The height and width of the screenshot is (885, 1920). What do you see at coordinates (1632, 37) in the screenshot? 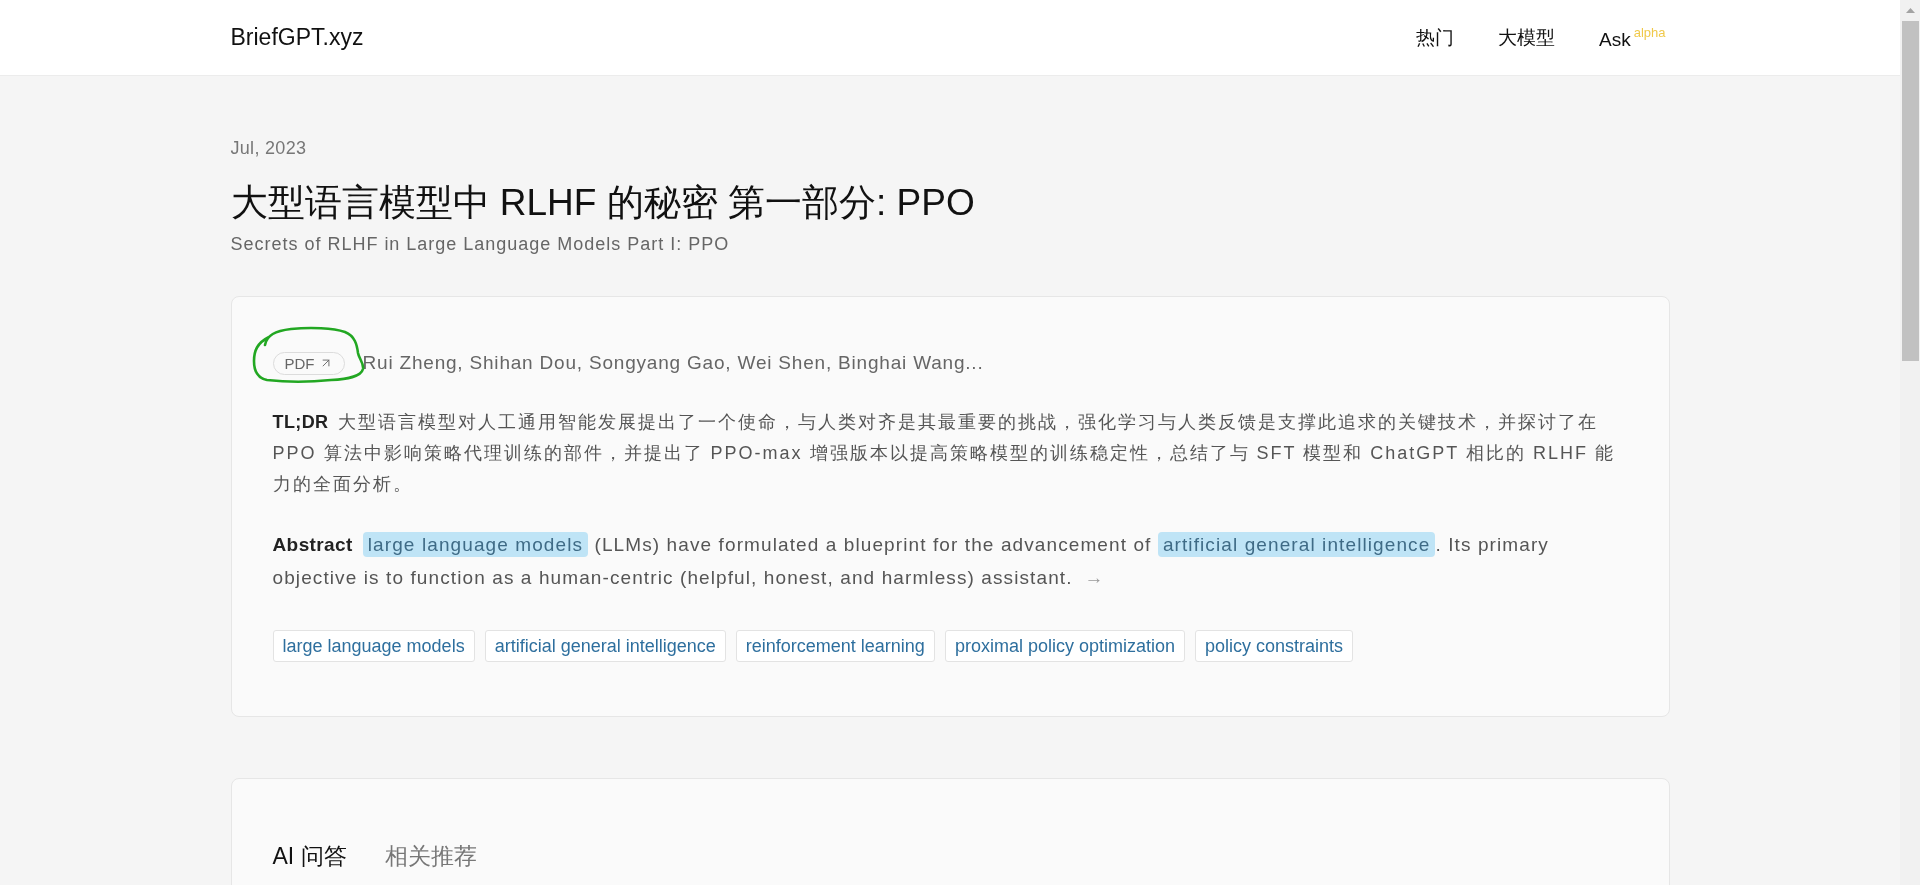
I see `nav-link: Ask$^{alpha}$` at bounding box center [1632, 37].